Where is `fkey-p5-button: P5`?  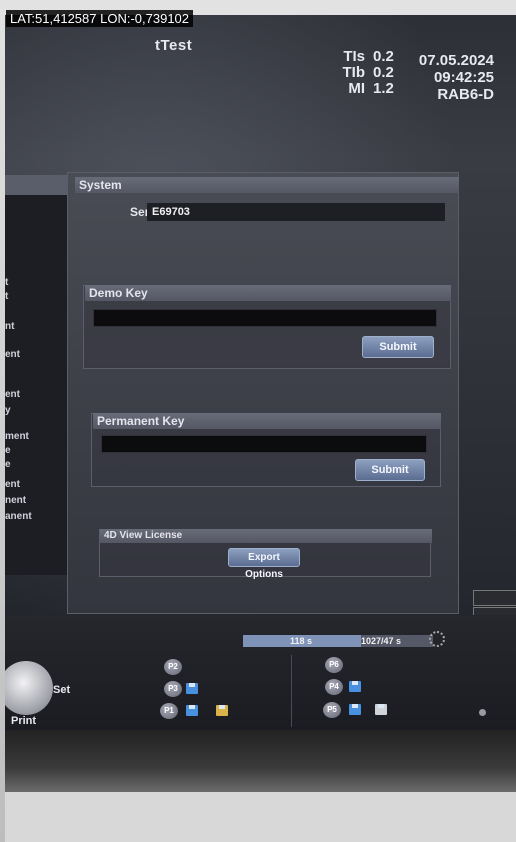
fkey-p5-button: P5 is located at coordinates (332, 710).